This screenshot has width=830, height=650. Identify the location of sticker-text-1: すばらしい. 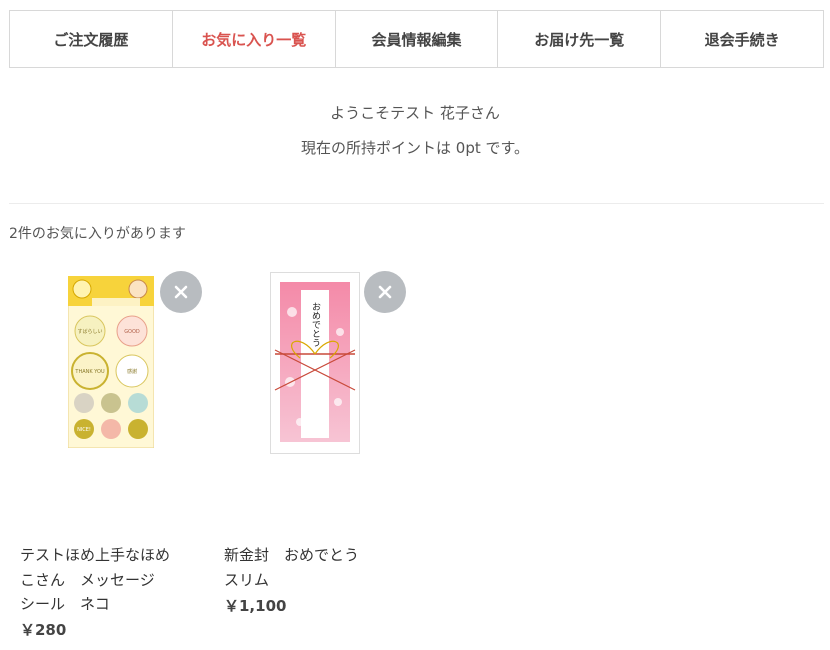
(89, 331).